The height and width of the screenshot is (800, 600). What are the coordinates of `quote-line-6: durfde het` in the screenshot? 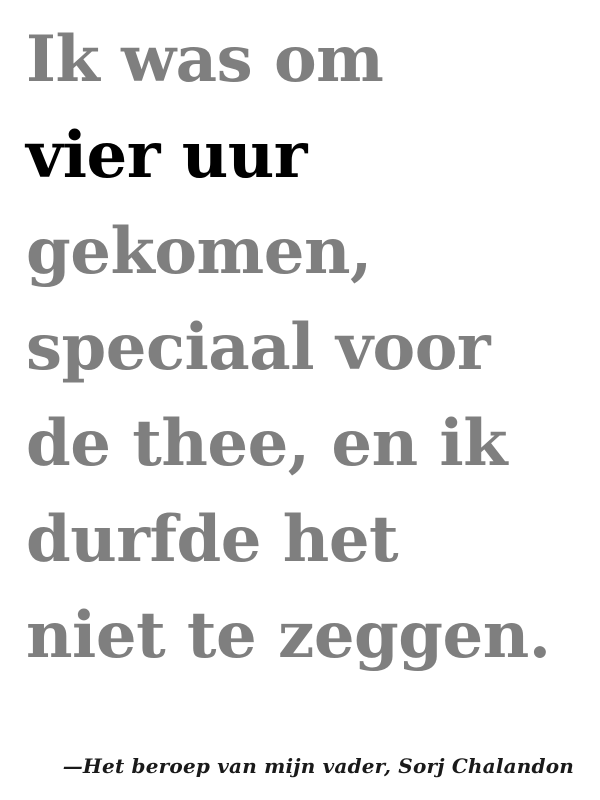 It's located at (212, 539).